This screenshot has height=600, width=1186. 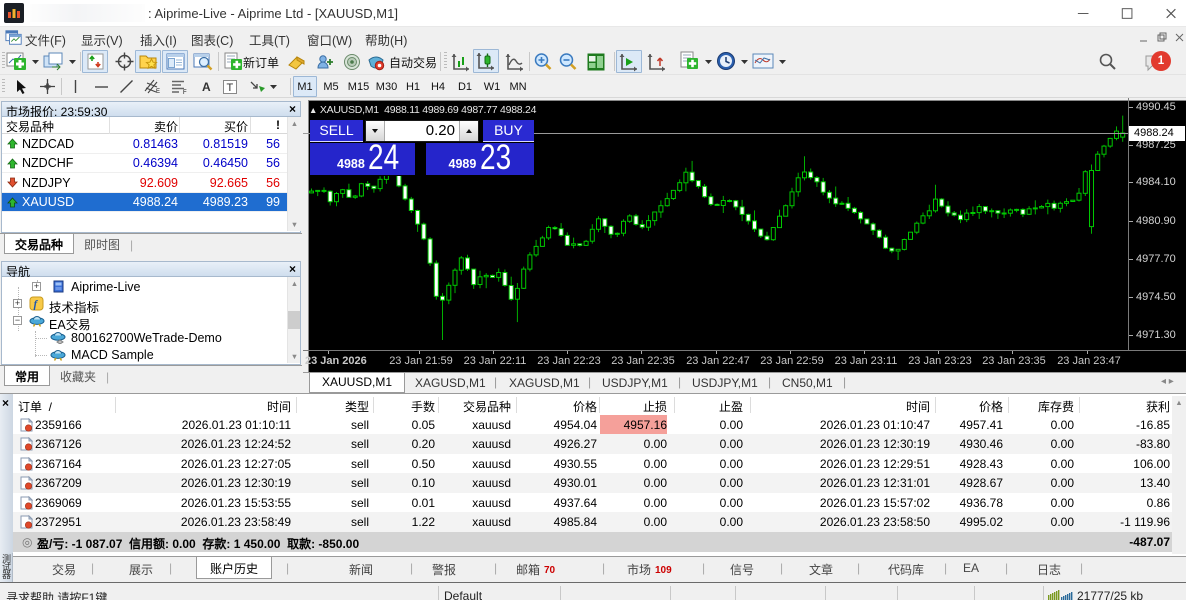 I want to click on svg-text: F, so click(x=185, y=92).